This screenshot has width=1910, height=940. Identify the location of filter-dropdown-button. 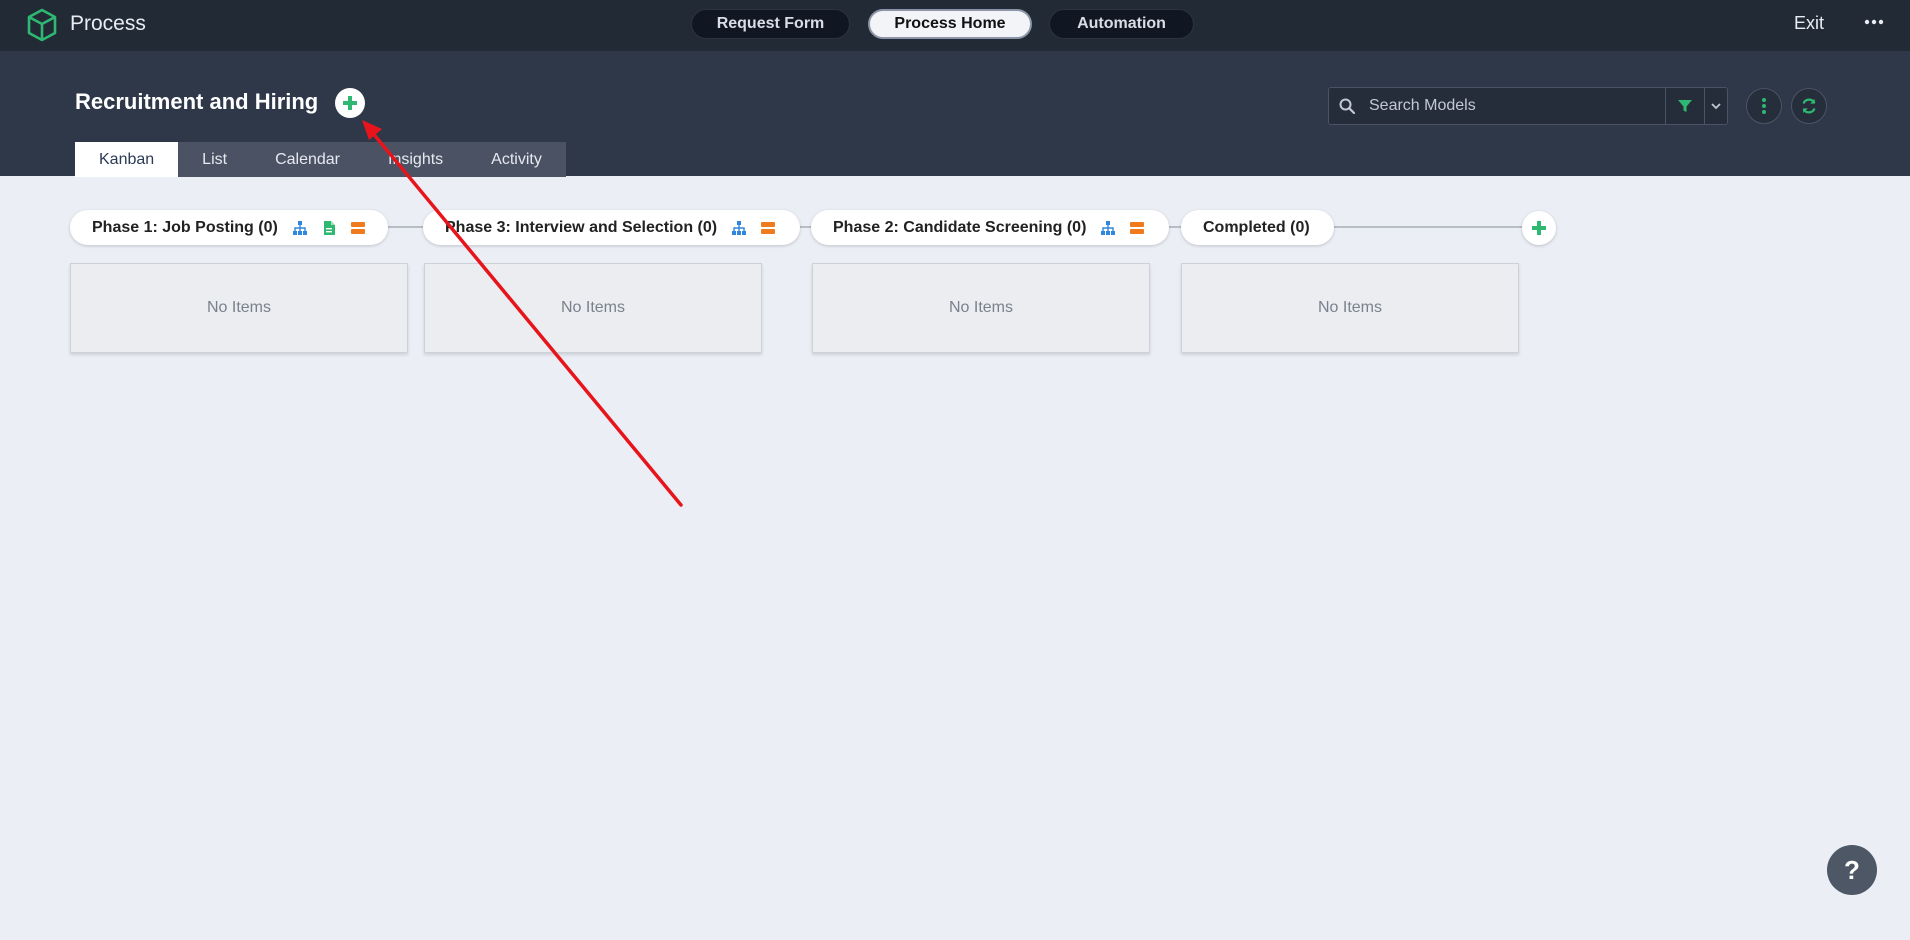
(1716, 106).